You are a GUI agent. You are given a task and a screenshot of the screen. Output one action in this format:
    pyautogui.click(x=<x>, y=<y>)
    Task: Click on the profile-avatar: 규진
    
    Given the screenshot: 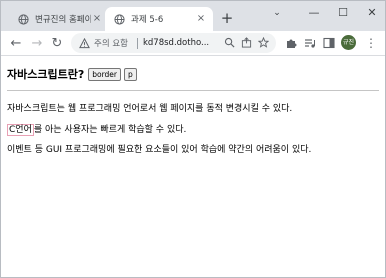 What is the action you would take?
    pyautogui.click(x=348, y=42)
    